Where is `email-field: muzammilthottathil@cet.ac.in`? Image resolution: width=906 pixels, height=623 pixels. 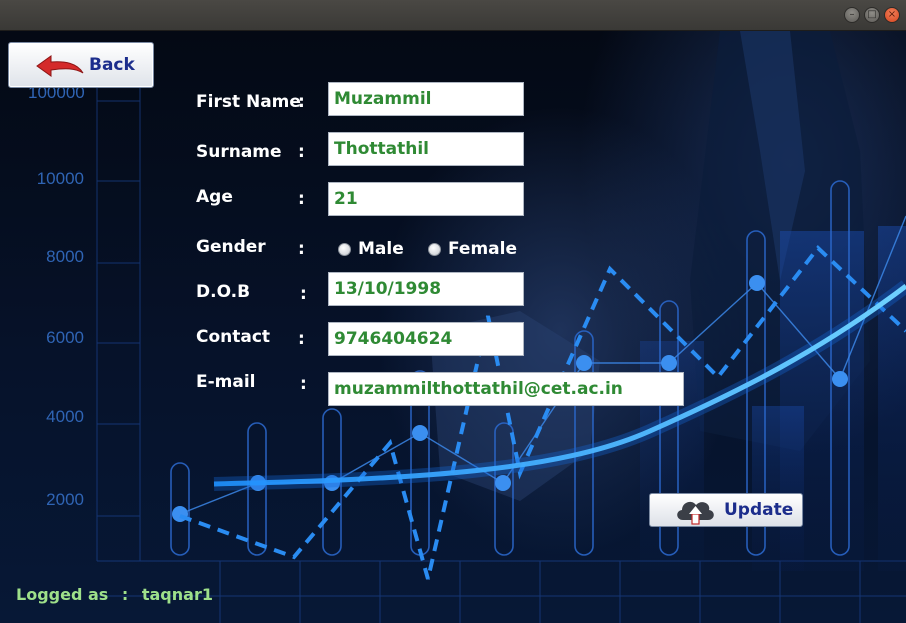 email-field: muzammilthottathil@cet.ac.in is located at coordinates (506, 389).